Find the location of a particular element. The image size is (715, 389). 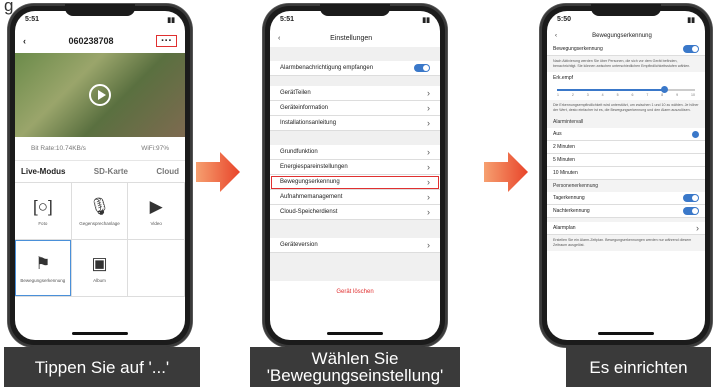

night-detection-row: Nachterkennung is located at coordinates (626, 211).